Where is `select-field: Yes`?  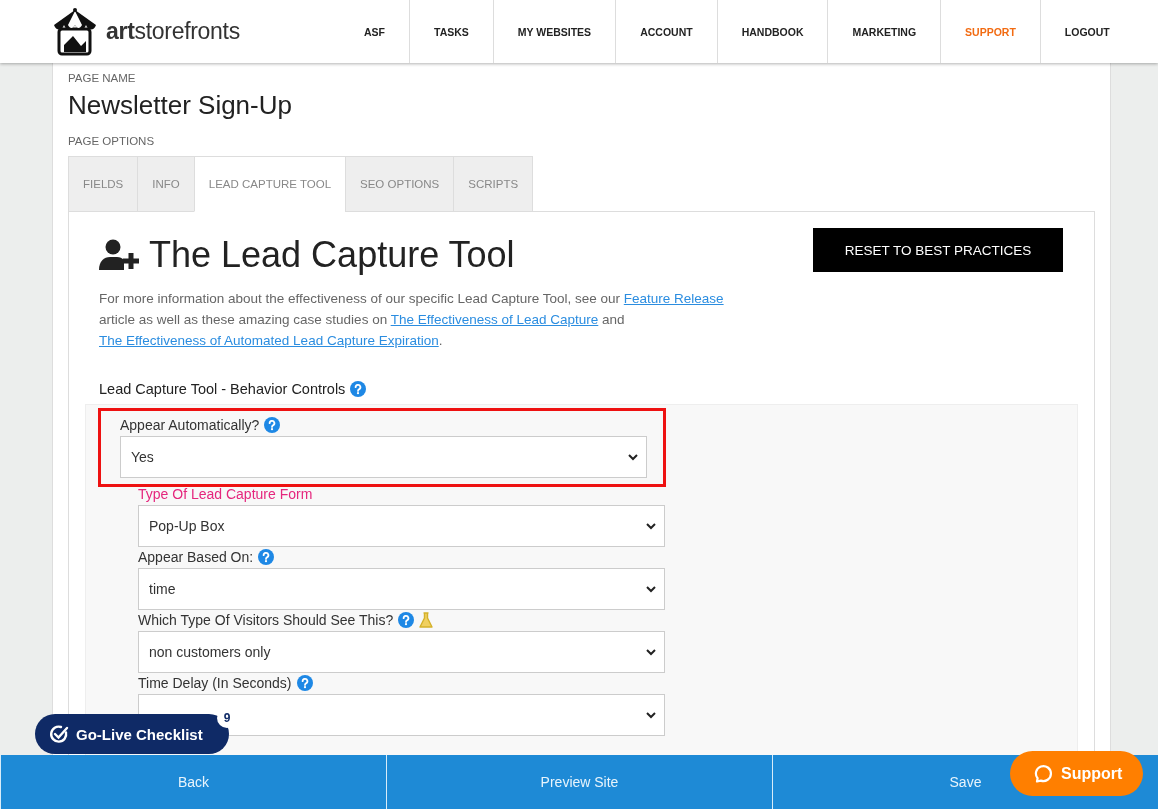
select-field: Yes is located at coordinates (383, 457).